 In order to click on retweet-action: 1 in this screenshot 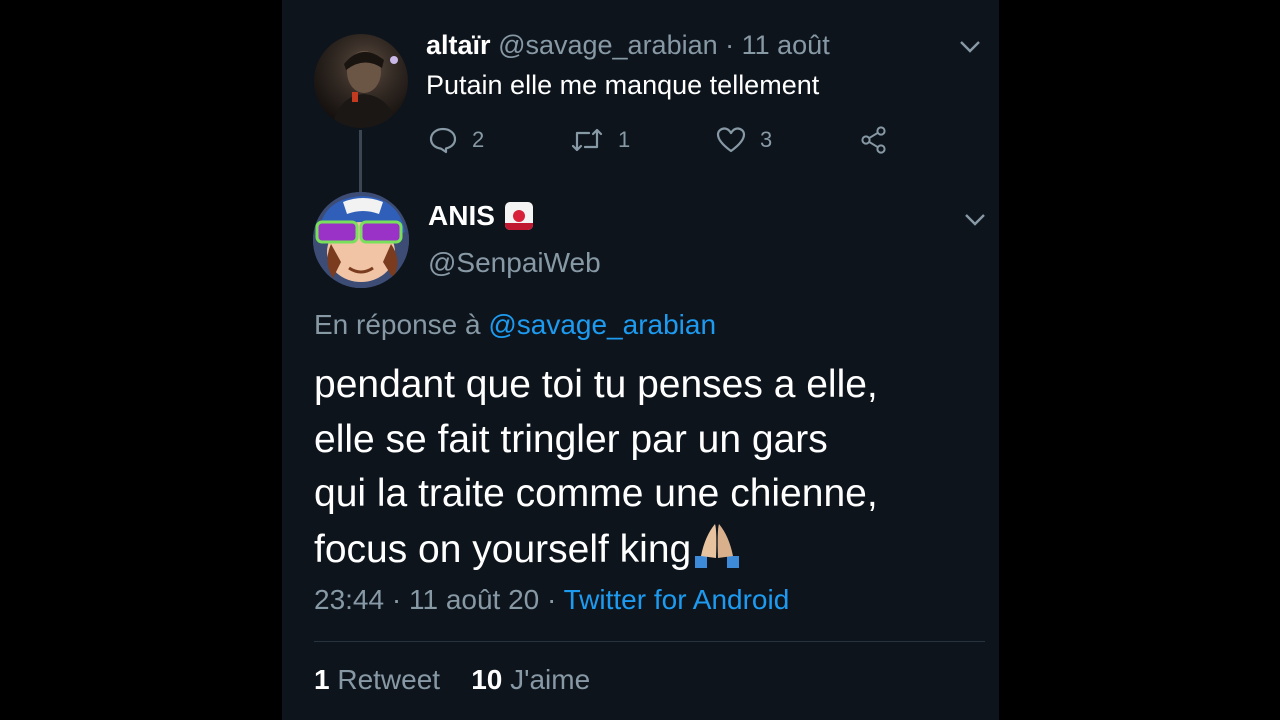, I will do `click(600, 140)`.